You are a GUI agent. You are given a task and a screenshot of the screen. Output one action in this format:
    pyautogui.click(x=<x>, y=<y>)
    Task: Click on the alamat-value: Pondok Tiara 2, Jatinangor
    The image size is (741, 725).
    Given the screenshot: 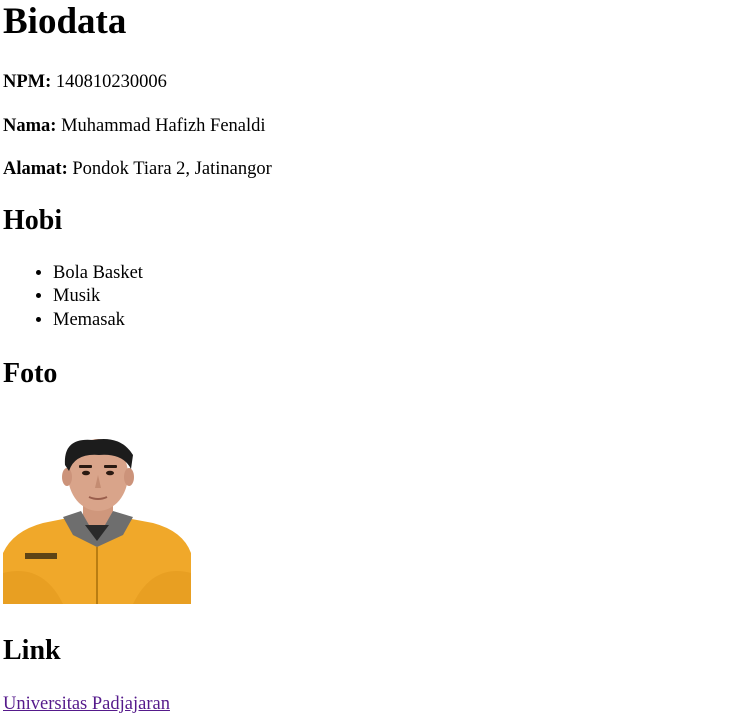 What is the action you would take?
    pyautogui.click(x=172, y=169)
    